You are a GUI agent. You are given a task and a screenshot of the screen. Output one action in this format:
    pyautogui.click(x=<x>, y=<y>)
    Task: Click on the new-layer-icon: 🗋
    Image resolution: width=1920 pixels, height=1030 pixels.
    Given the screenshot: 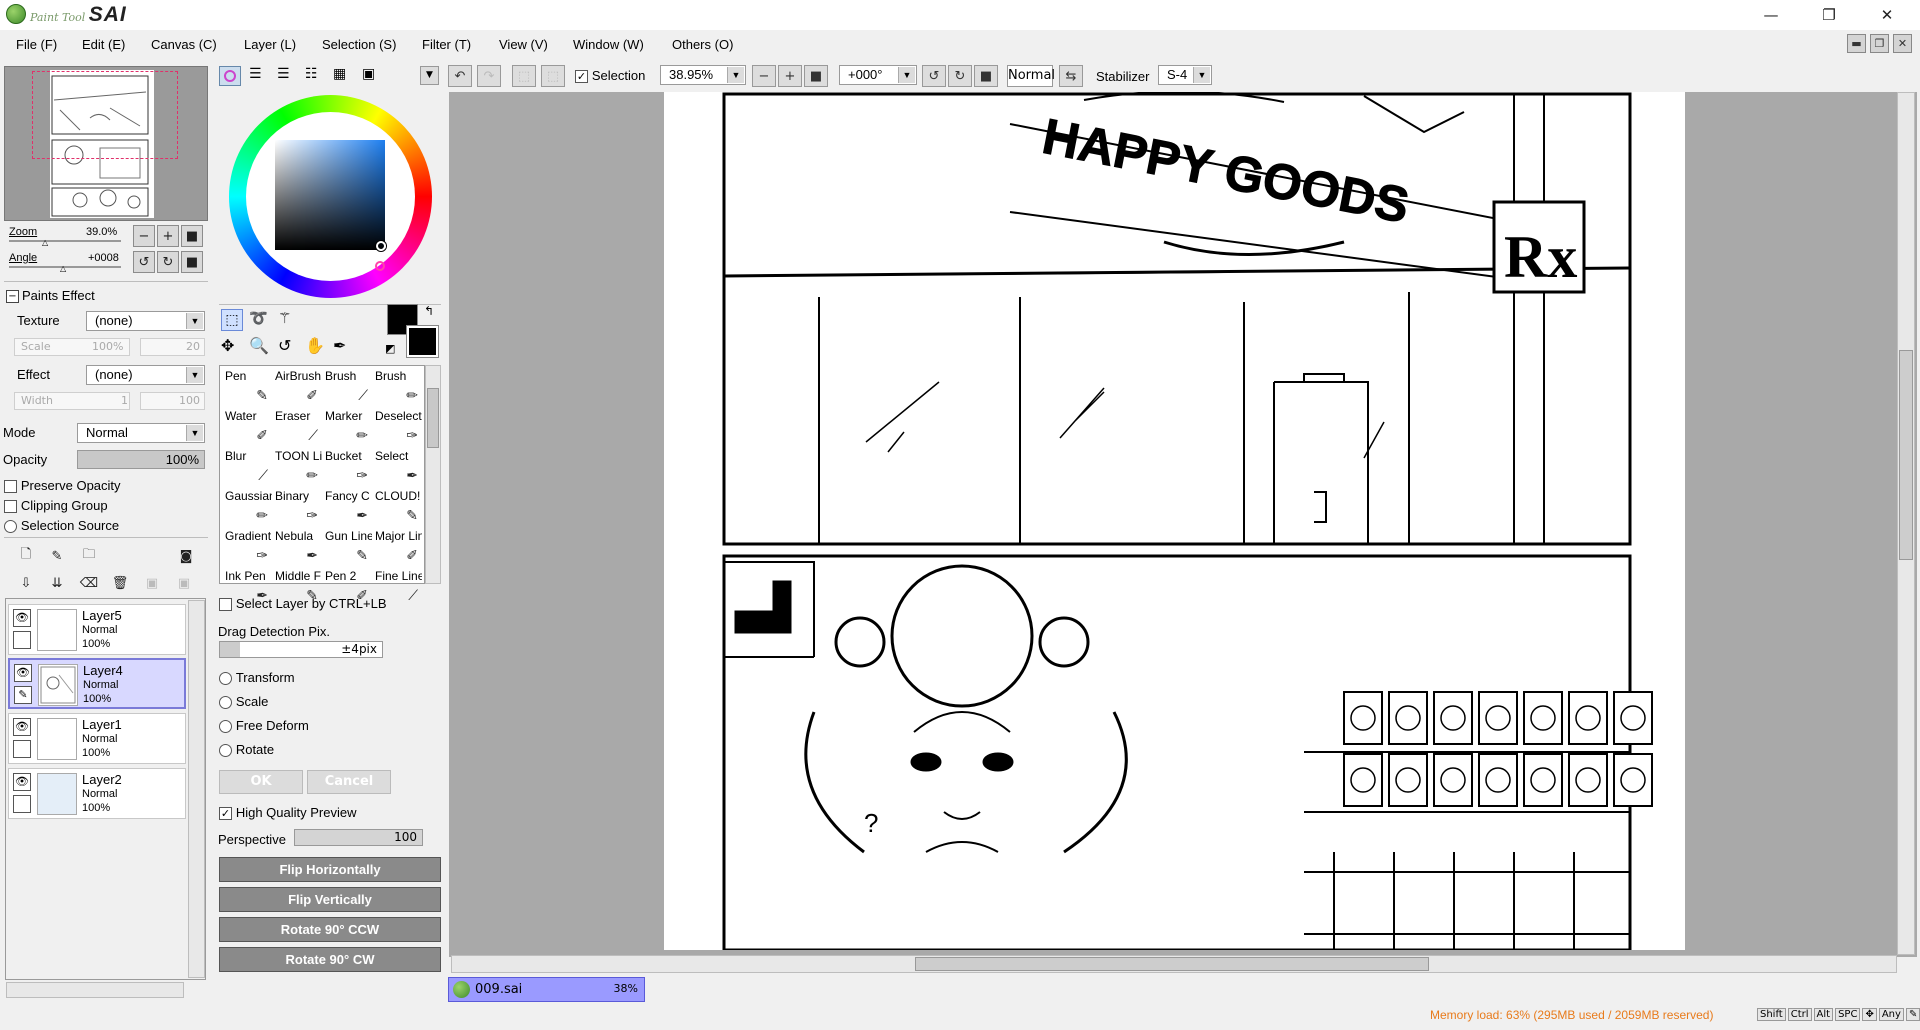 What is the action you would take?
    pyautogui.click(x=26, y=556)
    